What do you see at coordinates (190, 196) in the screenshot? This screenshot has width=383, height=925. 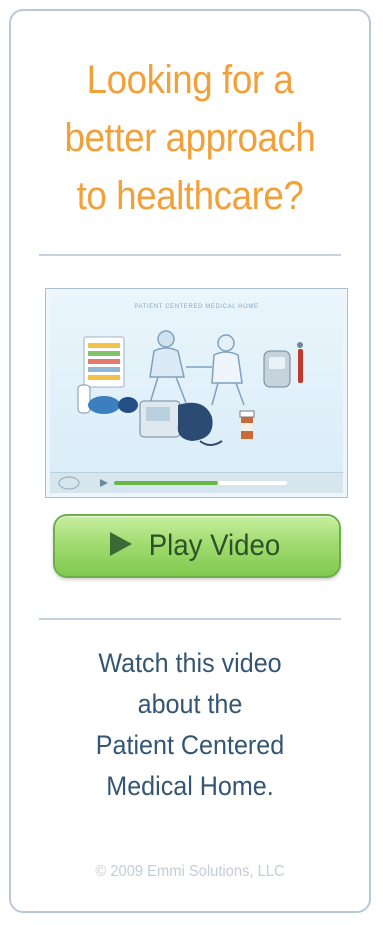 I see `headline-line-3: to healthcare?` at bounding box center [190, 196].